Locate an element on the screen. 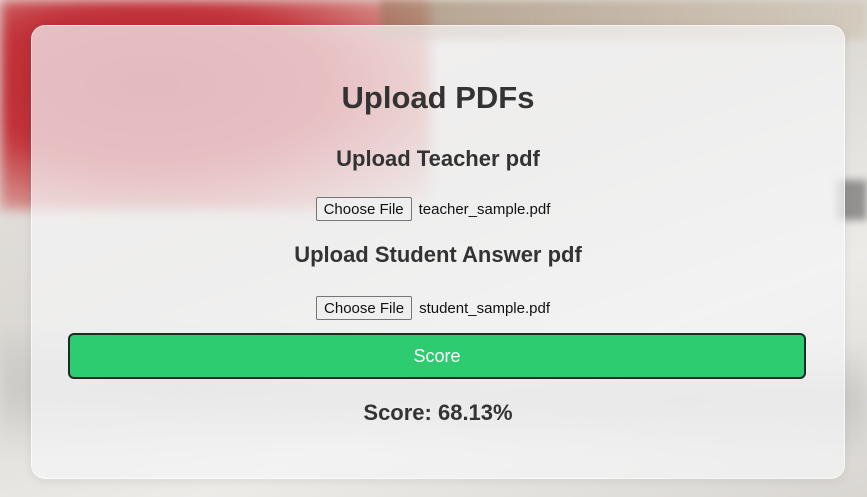 Image resolution: width=867 pixels, height=497 pixels. teacher-choose-file-button: Choose File is located at coordinates (363, 209).